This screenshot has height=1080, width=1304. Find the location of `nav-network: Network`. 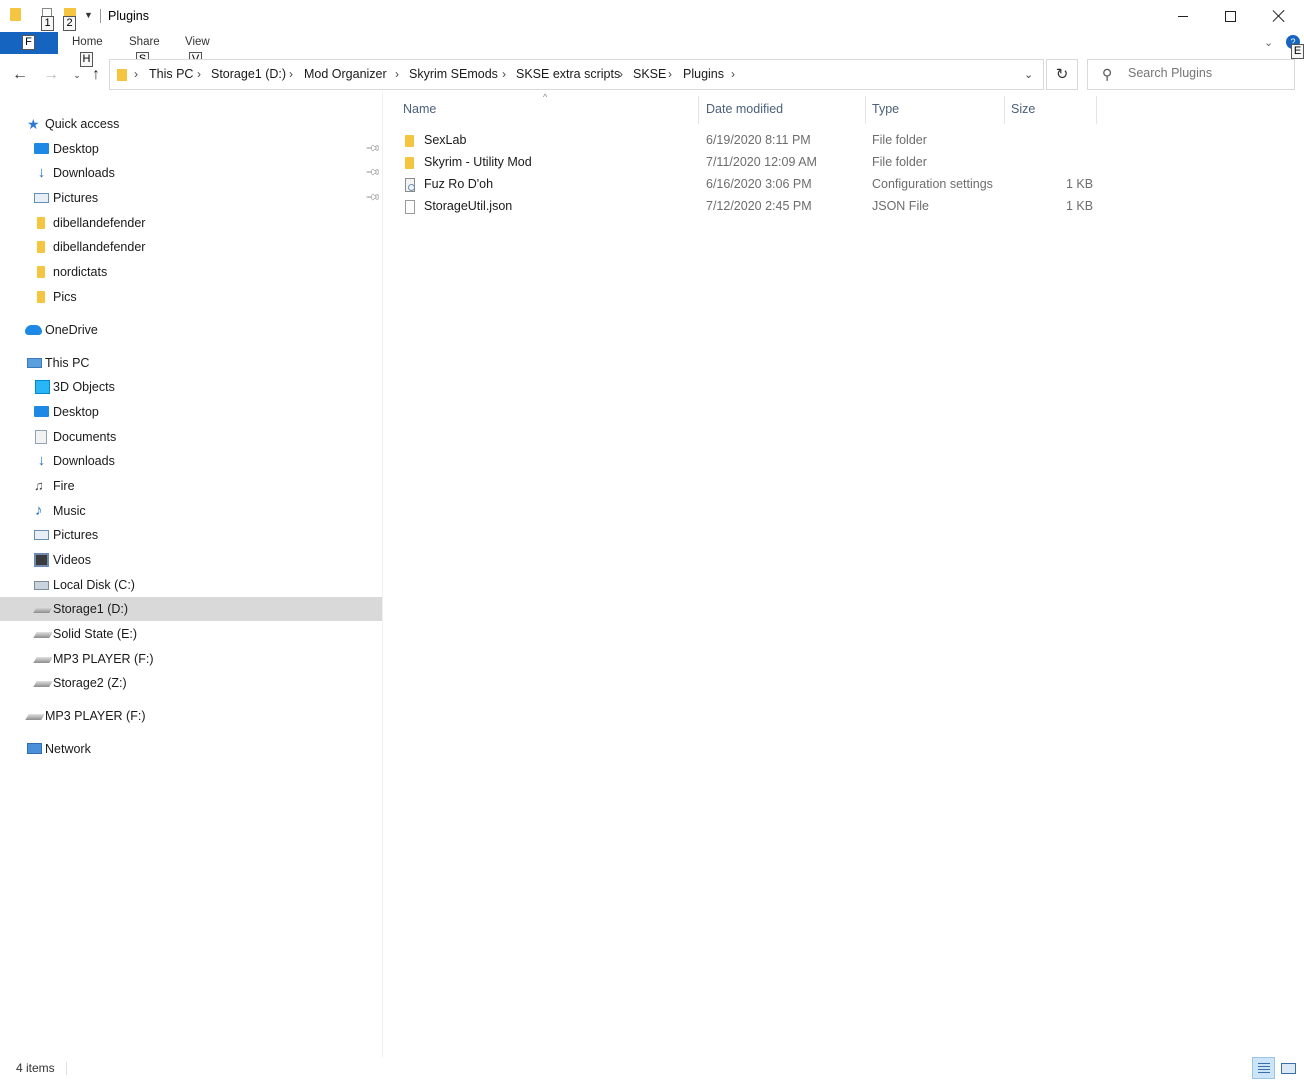

nav-network: Network is located at coordinates (191, 749).